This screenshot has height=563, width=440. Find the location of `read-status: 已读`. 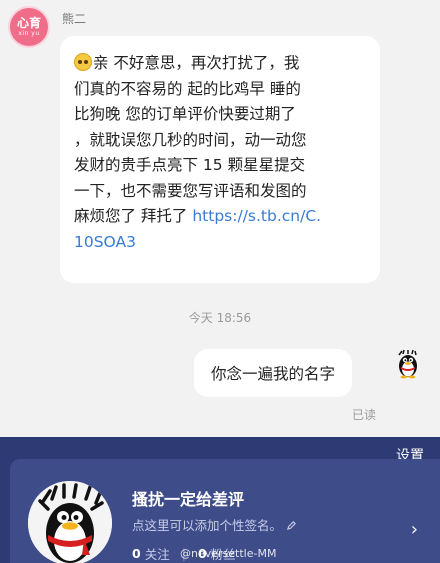

read-status: 已读 is located at coordinates (364, 415).